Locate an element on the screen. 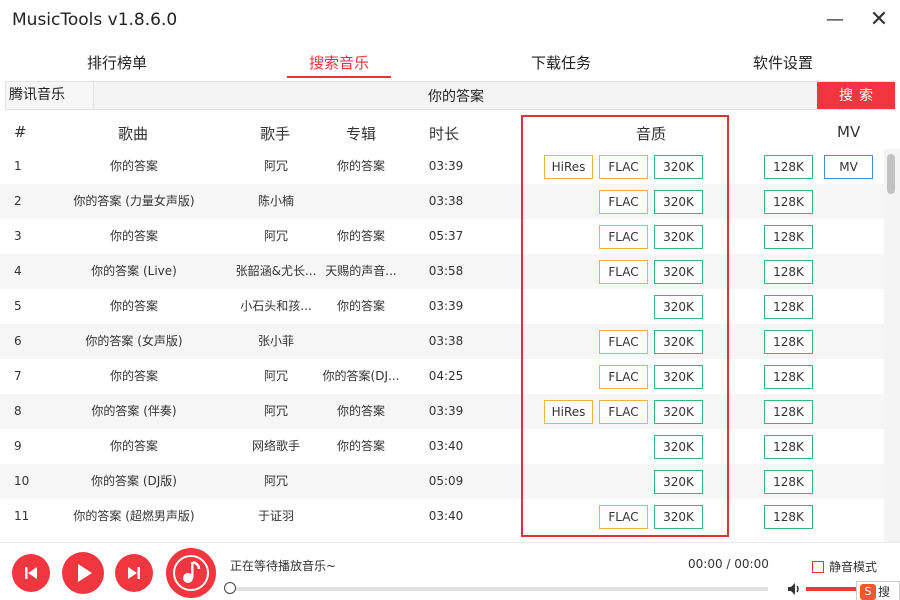 The width and height of the screenshot is (900, 600). table-row: 5 你的答案 小石头和孩... 你的答案 03:39 320K 128K is located at coordinates (442, 306).